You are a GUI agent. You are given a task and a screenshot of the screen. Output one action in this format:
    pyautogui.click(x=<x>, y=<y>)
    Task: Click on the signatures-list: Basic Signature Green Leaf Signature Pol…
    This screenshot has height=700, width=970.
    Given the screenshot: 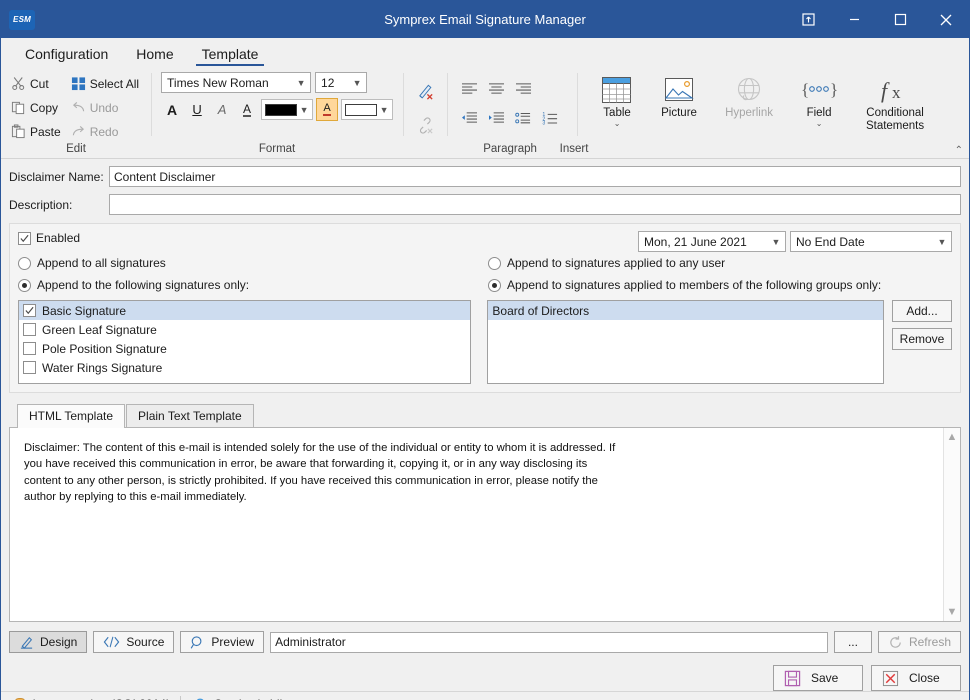 What is the action you would take?
    pyautogui.click(x=245, y=342)
    